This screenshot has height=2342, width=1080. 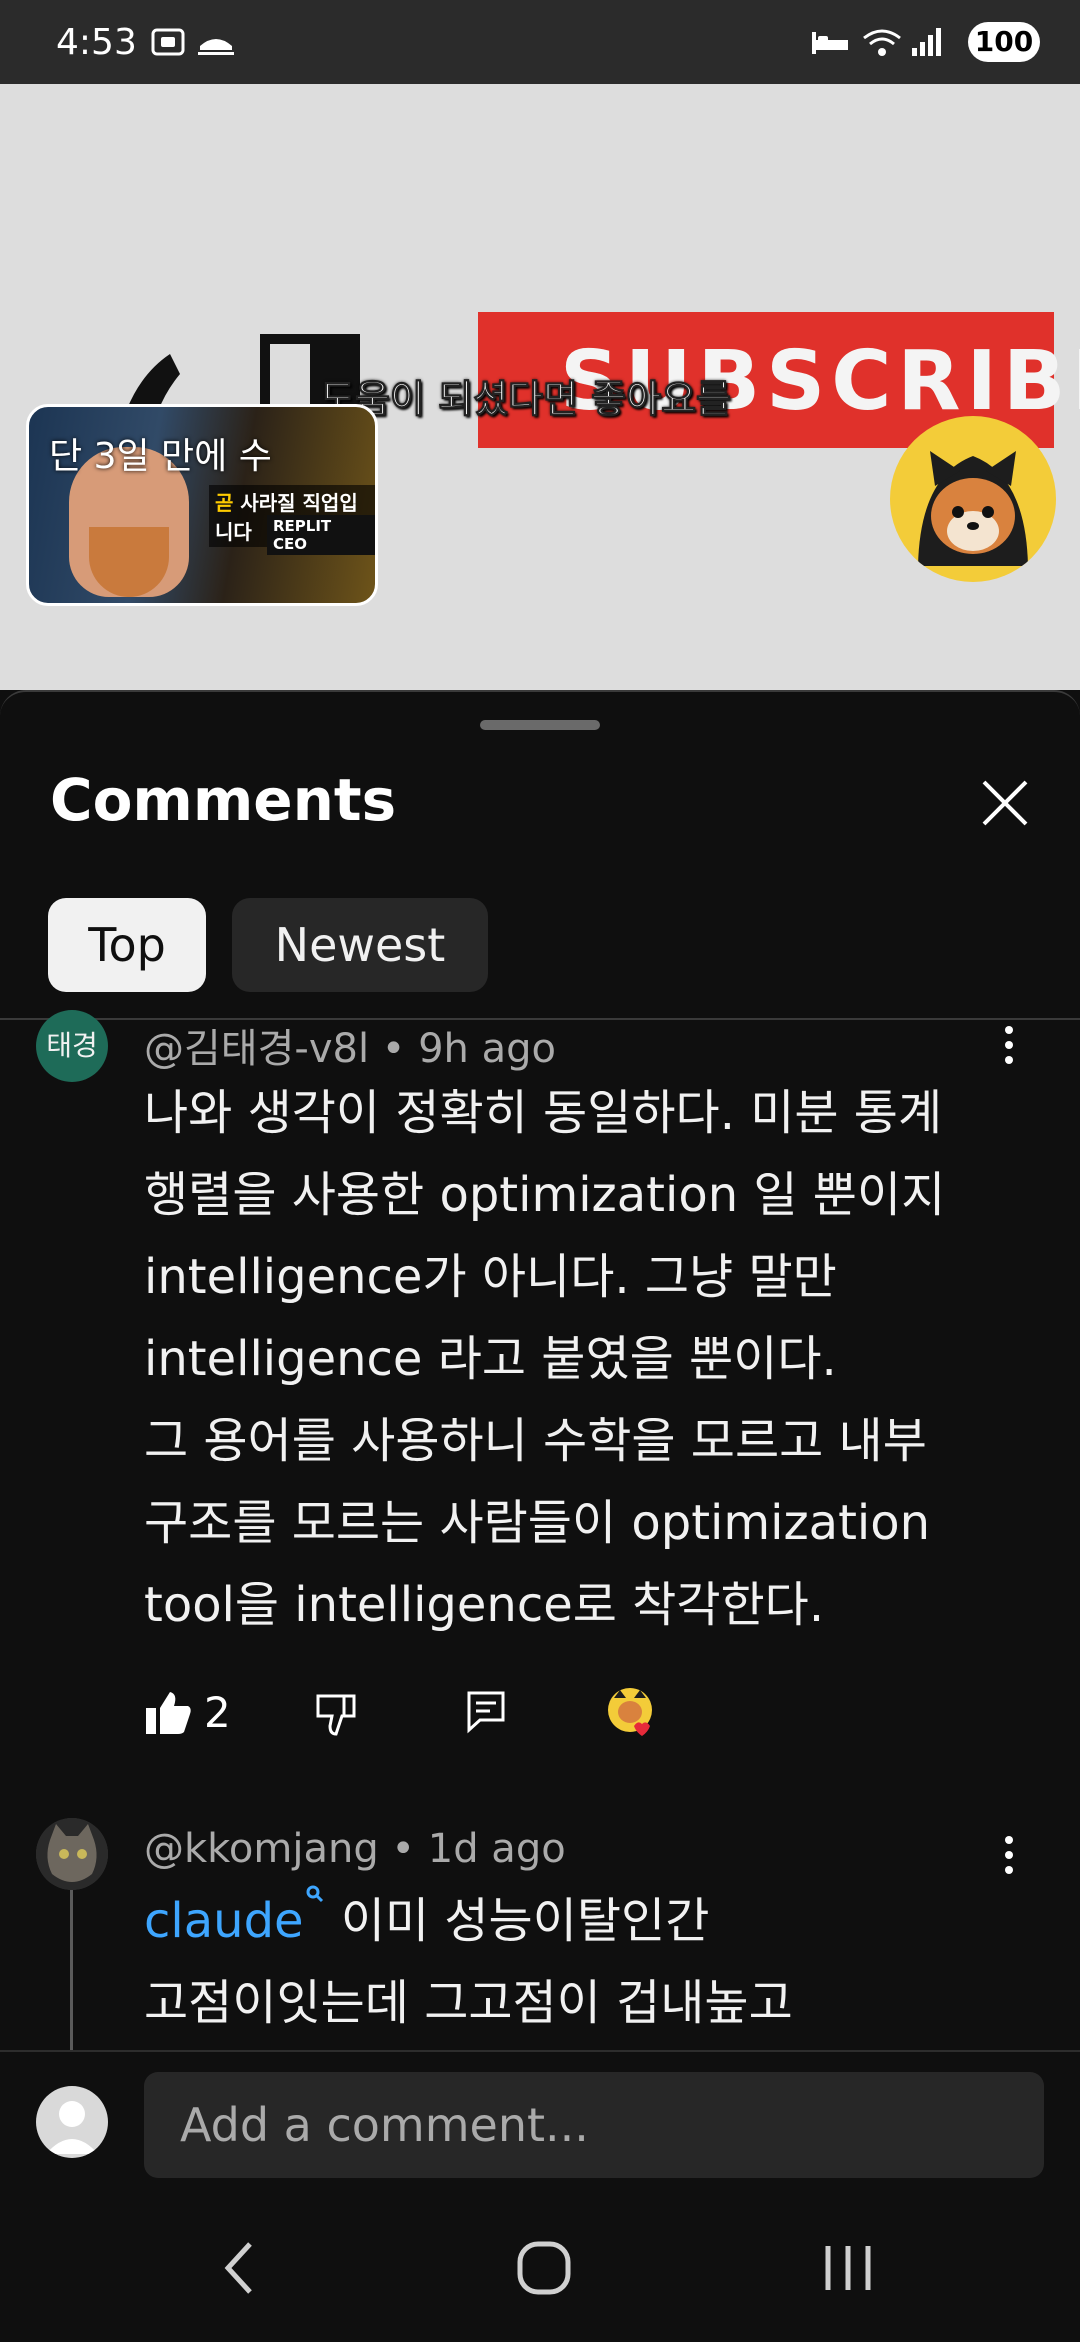 What do you see at coordinates (490, 1359) in the screenshot?
I see `comment-line: intelligence 라고 붙였을 뿐이다.` at bounding box center [490, 1359].